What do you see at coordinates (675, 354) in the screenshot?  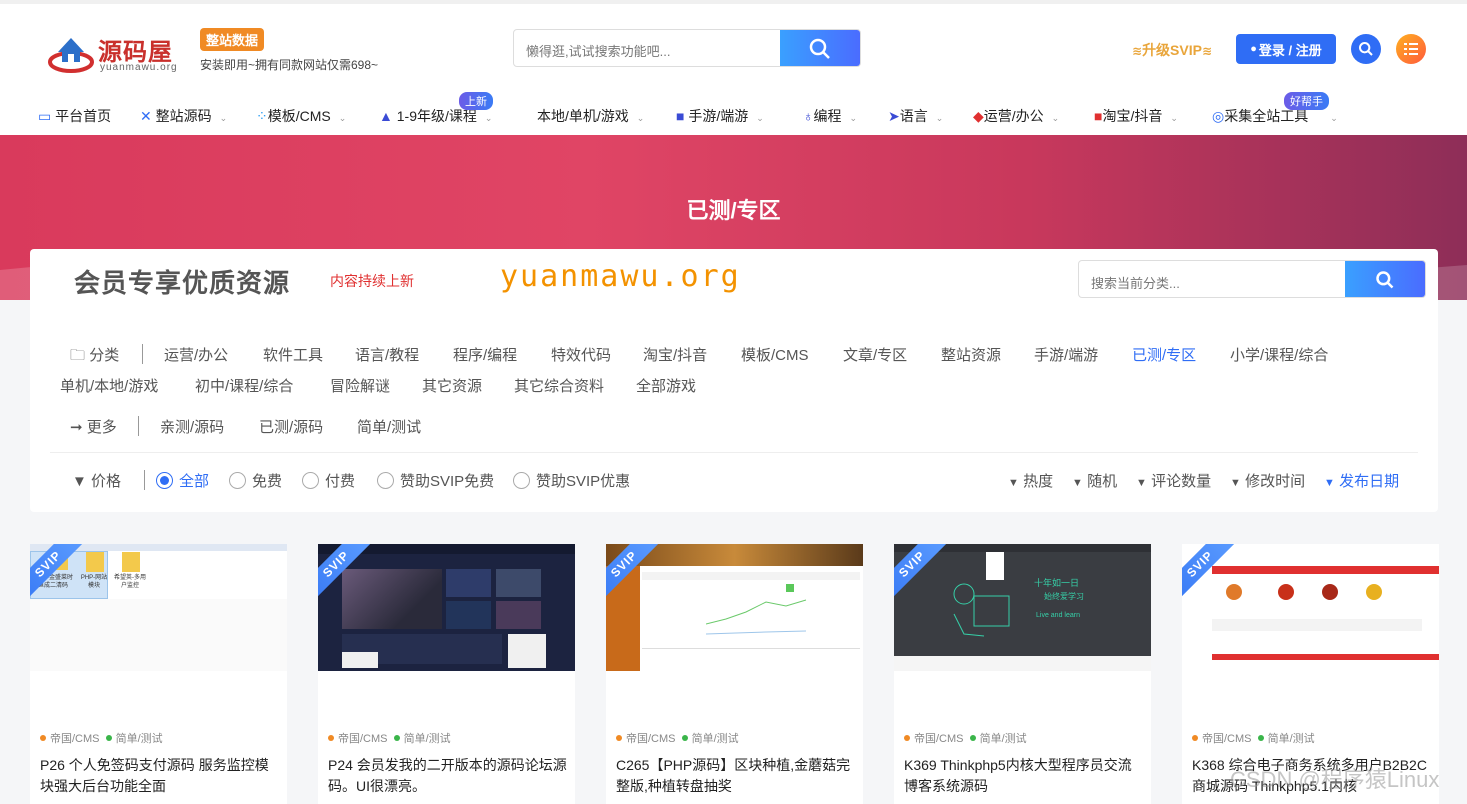 I see `category-taobao-douyin: 淘宝/抖音` at bounding box center [675, 354].